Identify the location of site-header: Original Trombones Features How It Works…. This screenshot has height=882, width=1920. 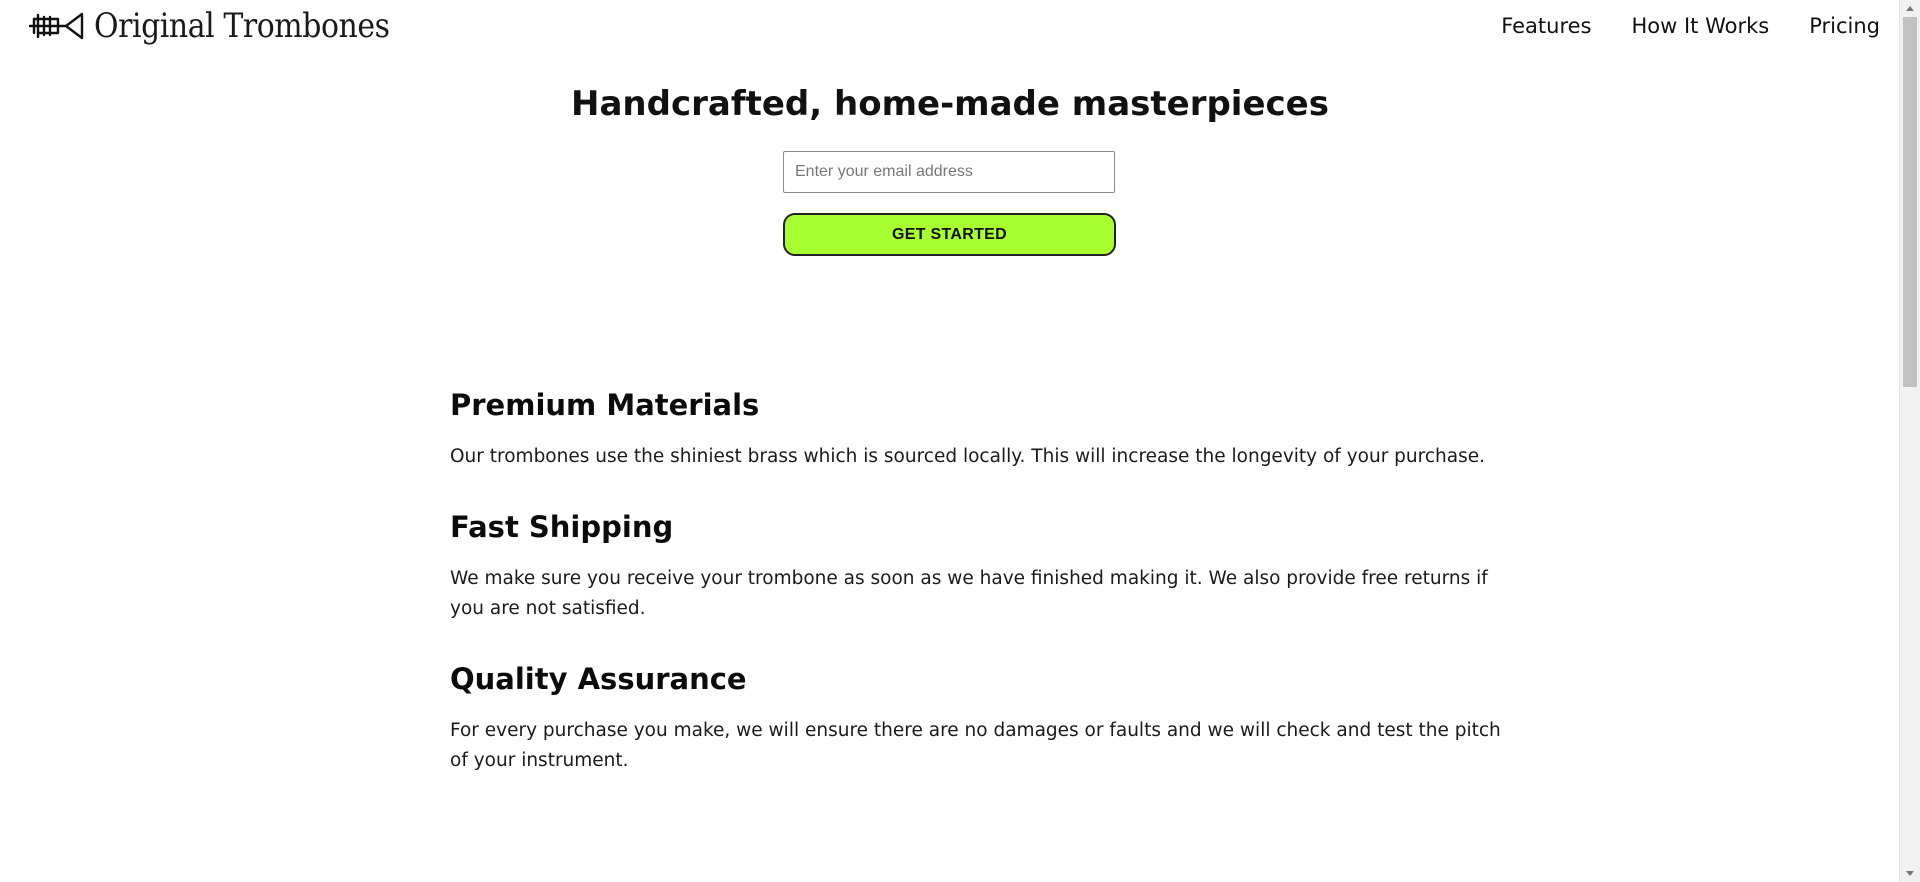
(950, 28).